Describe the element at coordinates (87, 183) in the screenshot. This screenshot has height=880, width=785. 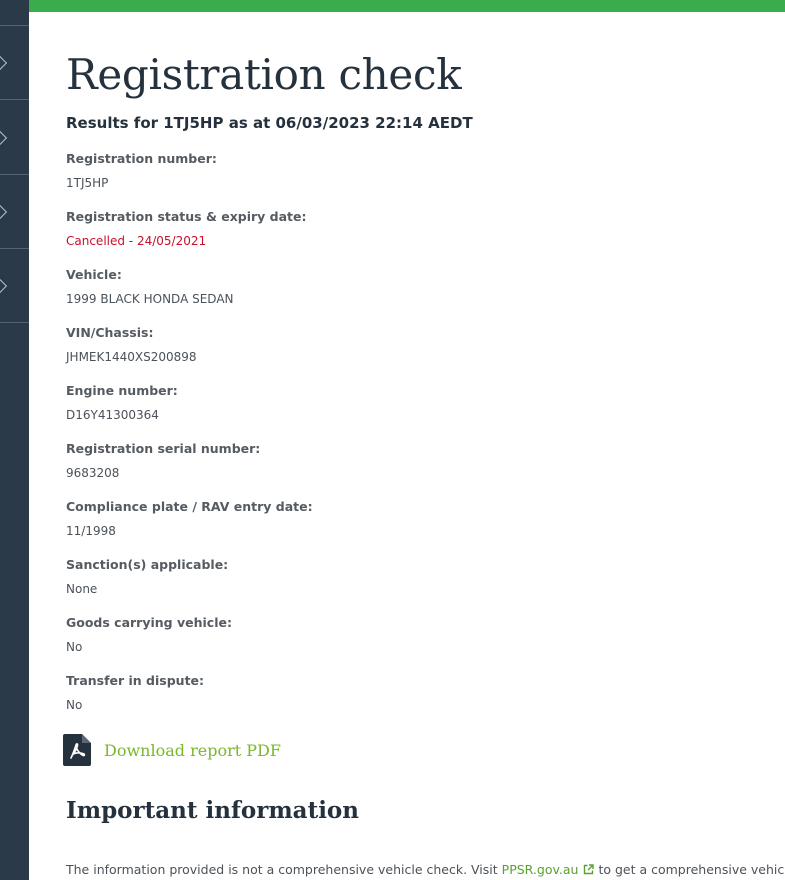
I see `field-value: 1TJ5HP` at that location.